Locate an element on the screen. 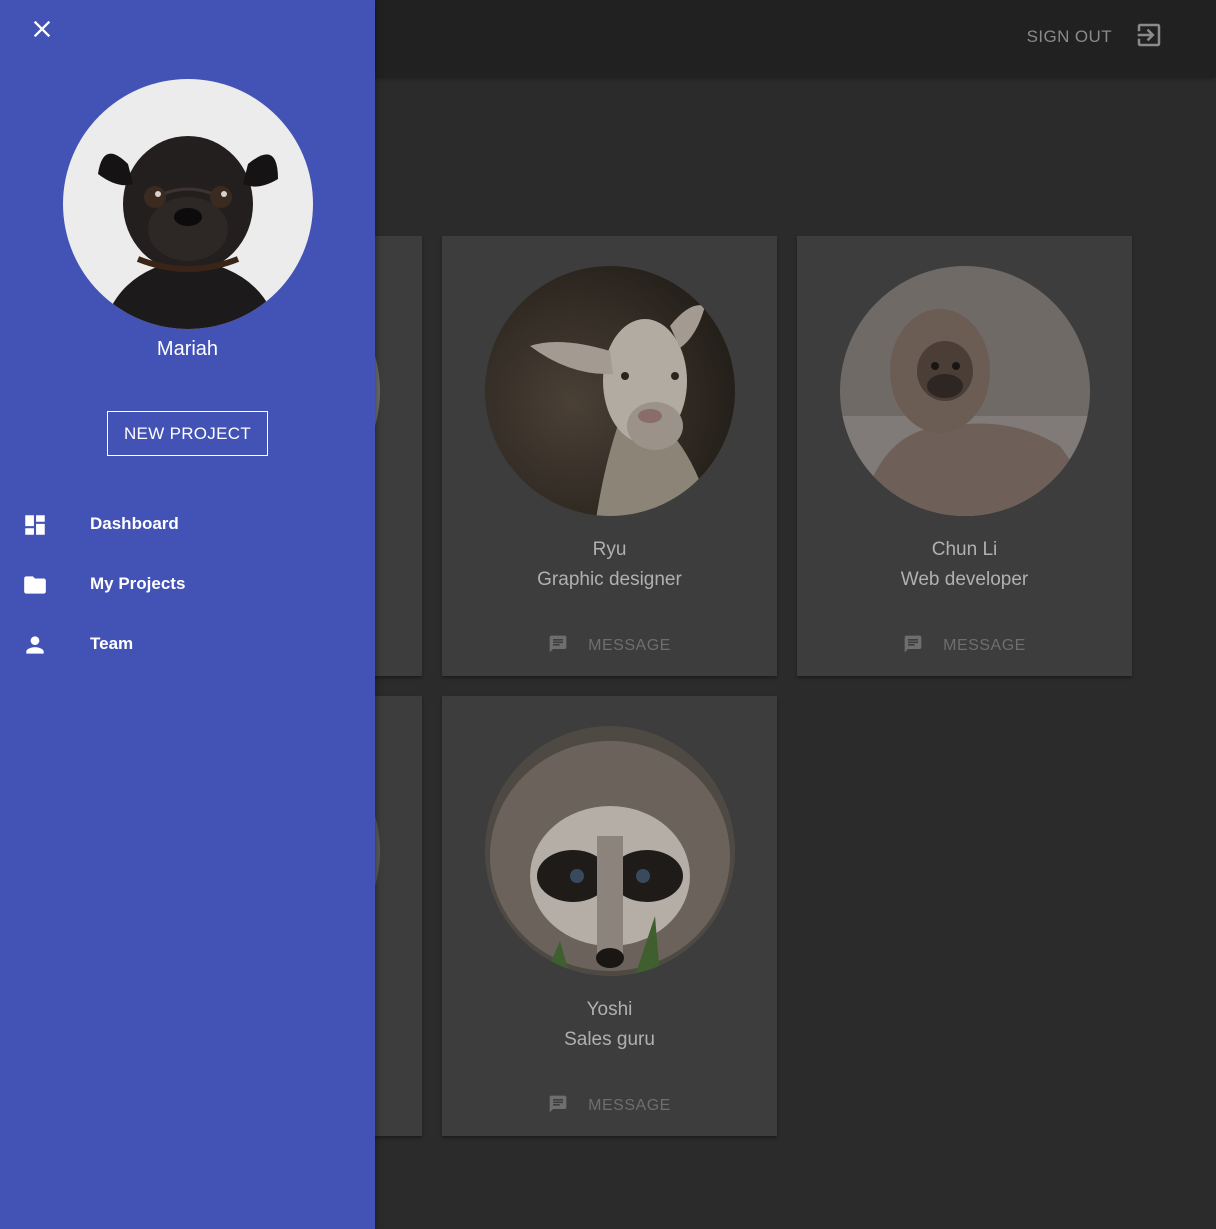 Image resolution: width=1216 pixels, height=1229 pixels. close-icon is located at coordinates (42, 33).